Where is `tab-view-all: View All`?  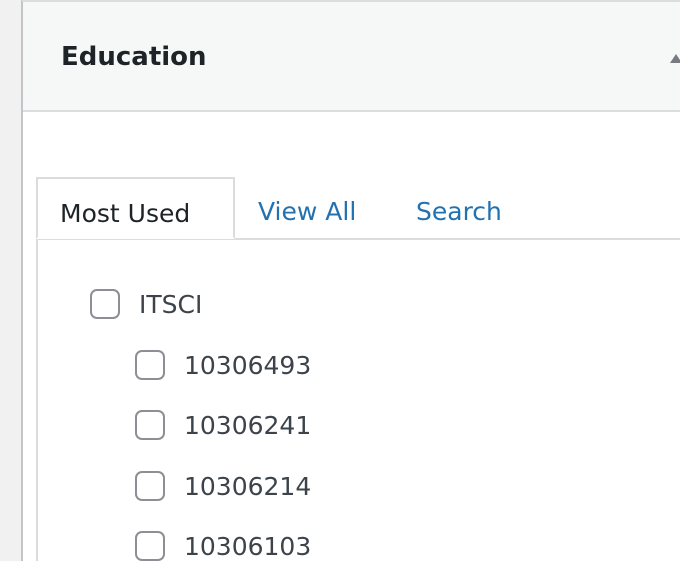 tab-view-all: View All is located at coordinates (307, 208).